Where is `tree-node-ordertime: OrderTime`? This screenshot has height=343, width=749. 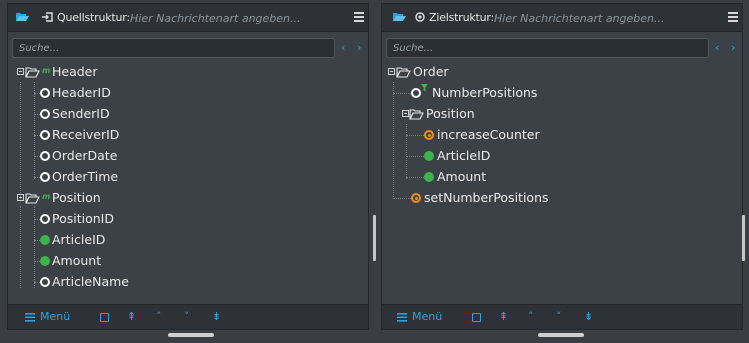 tree-node-ordertime: OrderTime is located at coordinates (108, 177).